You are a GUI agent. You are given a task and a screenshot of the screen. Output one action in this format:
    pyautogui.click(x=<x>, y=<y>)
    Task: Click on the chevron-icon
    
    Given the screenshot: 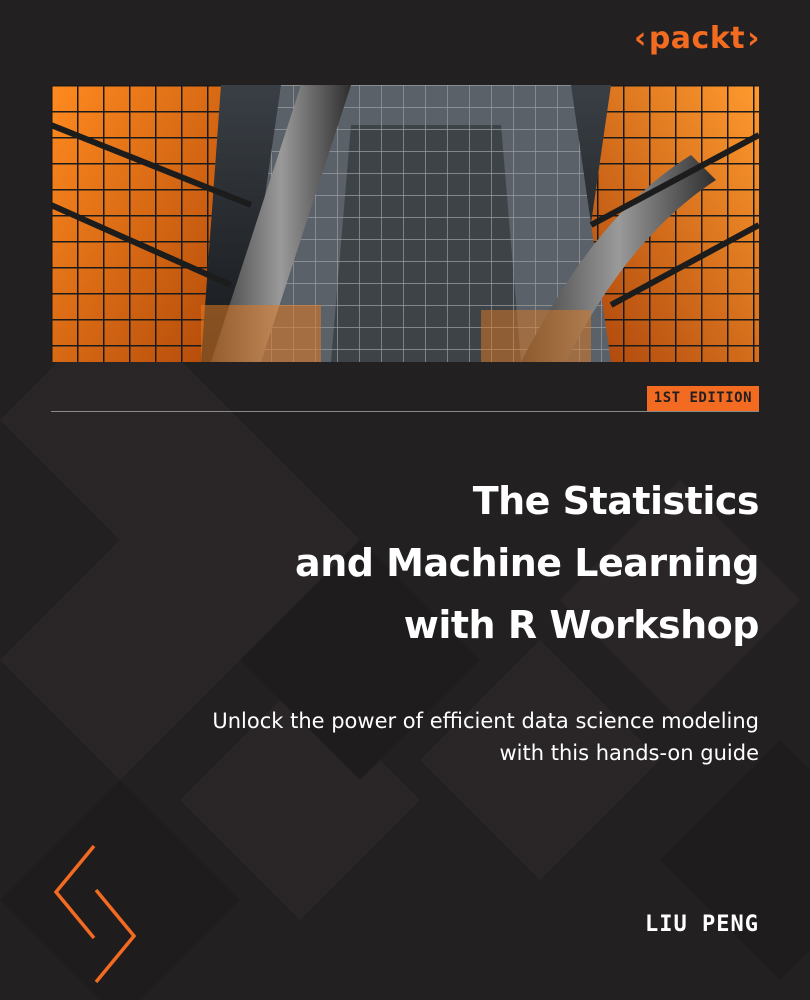 What is the action you would take?
    pyautogui.click(x=95, y=914)
    